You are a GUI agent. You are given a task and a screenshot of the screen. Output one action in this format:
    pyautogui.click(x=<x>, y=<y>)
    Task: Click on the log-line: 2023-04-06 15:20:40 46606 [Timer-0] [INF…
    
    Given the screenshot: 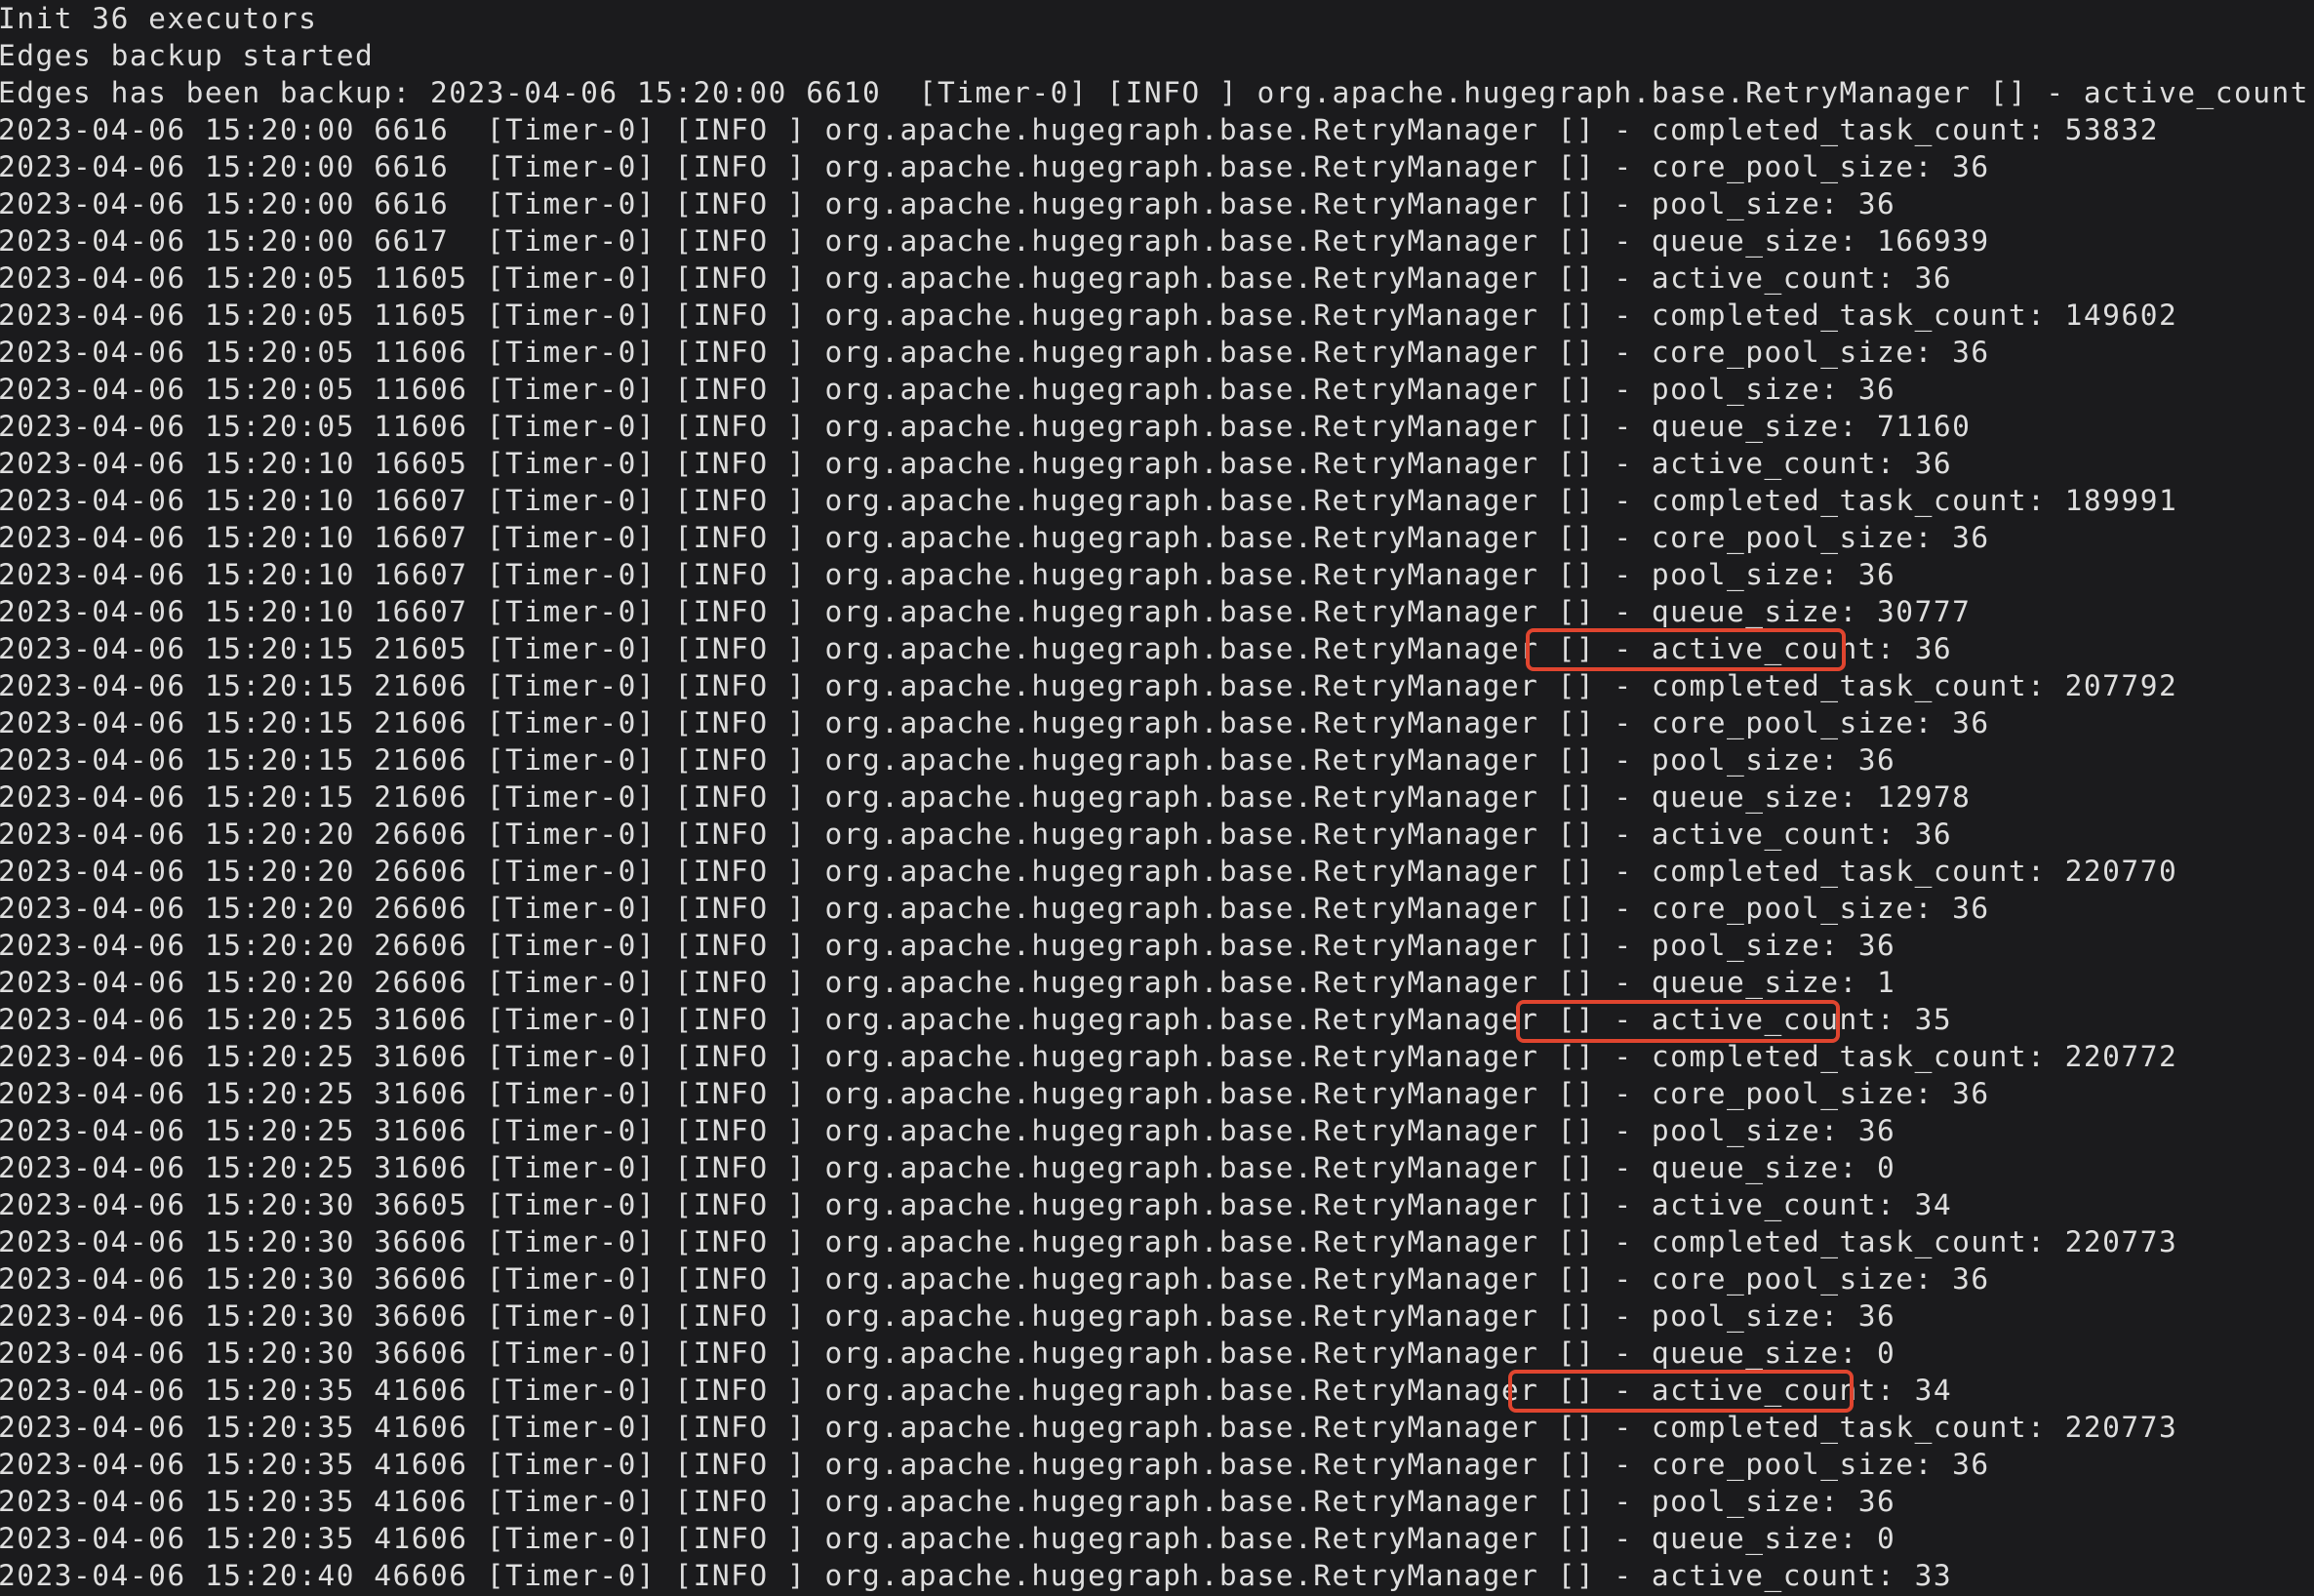 What is the action you would take?
    pyautogui.click(x=976, y=1576)
    